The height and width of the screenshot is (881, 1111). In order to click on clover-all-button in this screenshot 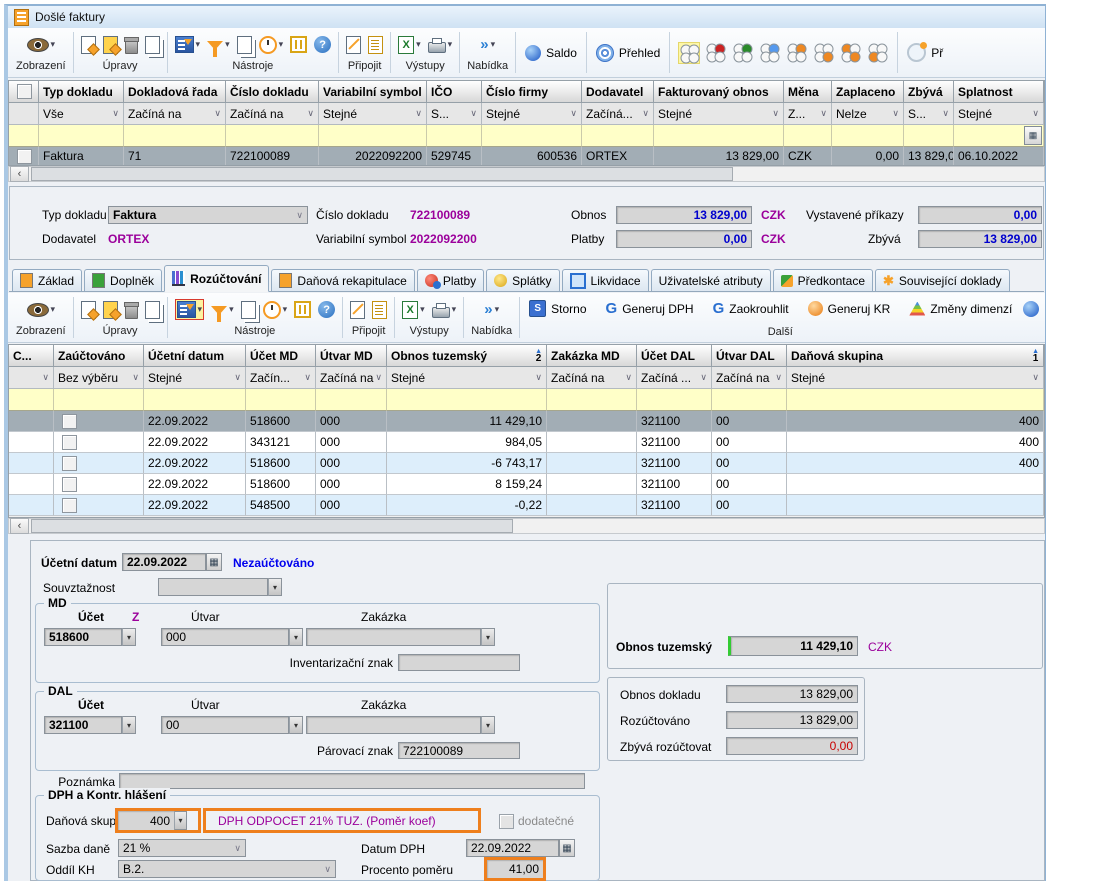, I will do `click(689, 52)`.